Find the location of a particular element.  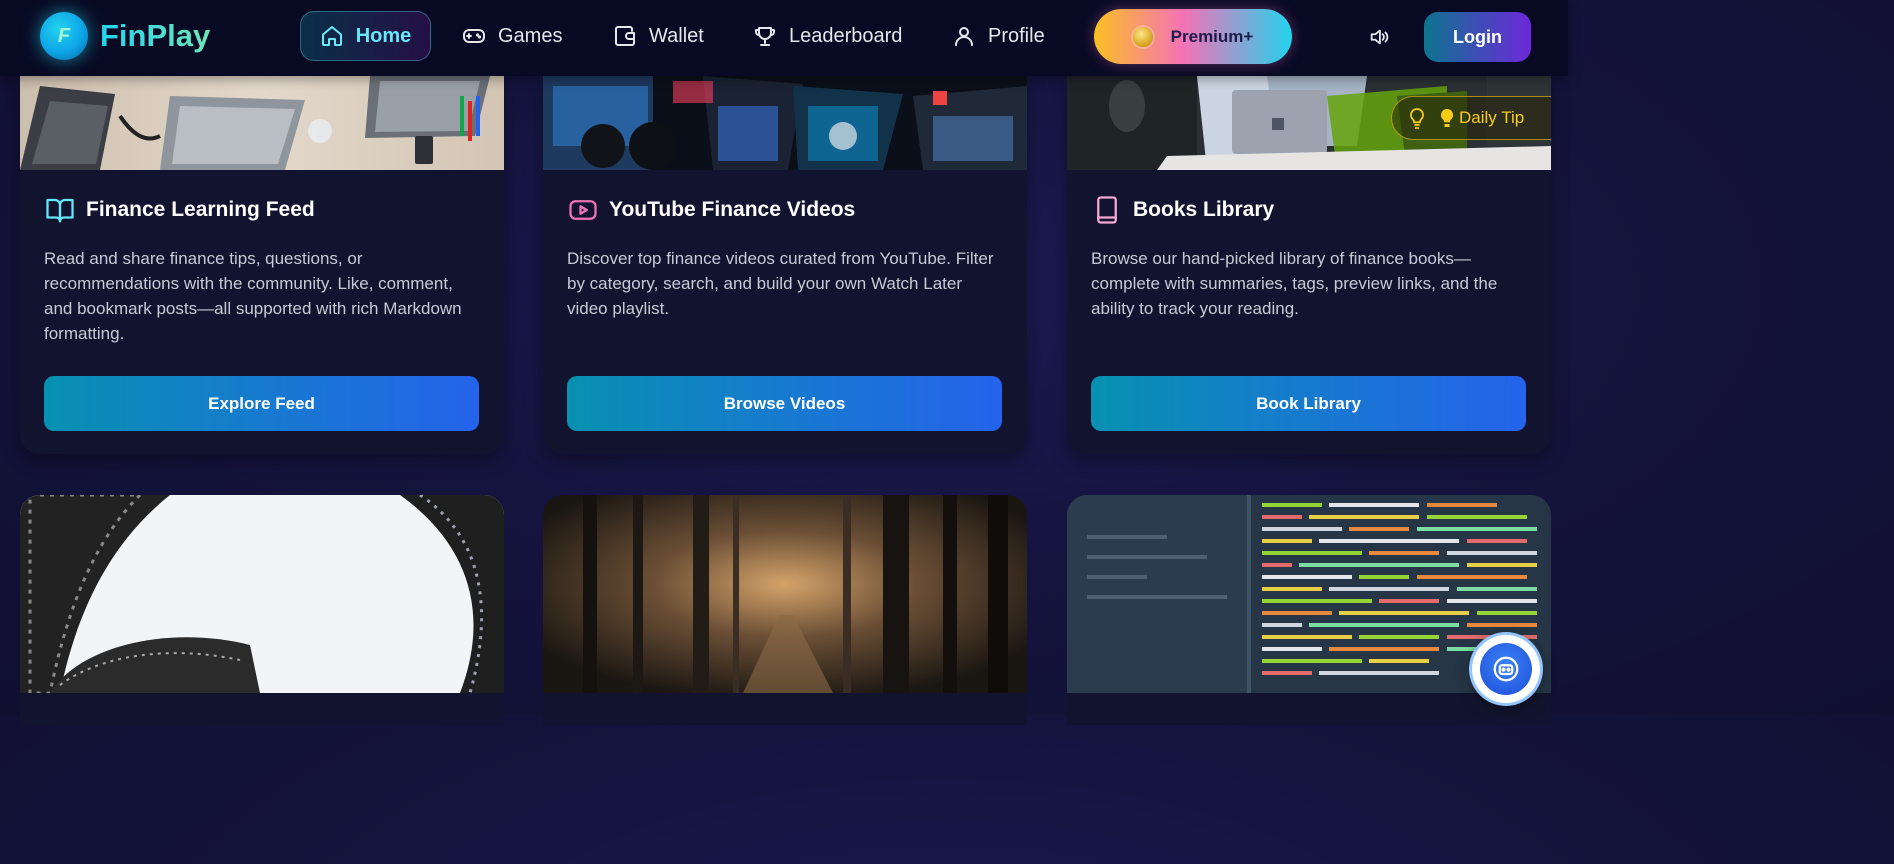

user-icon is located at coordinates (964, 36).